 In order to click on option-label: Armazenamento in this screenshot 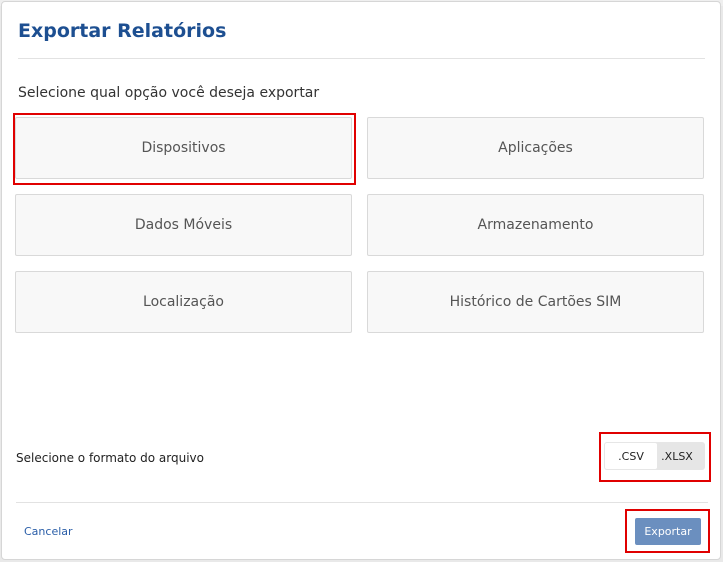, I will do `click(535, 225)`.